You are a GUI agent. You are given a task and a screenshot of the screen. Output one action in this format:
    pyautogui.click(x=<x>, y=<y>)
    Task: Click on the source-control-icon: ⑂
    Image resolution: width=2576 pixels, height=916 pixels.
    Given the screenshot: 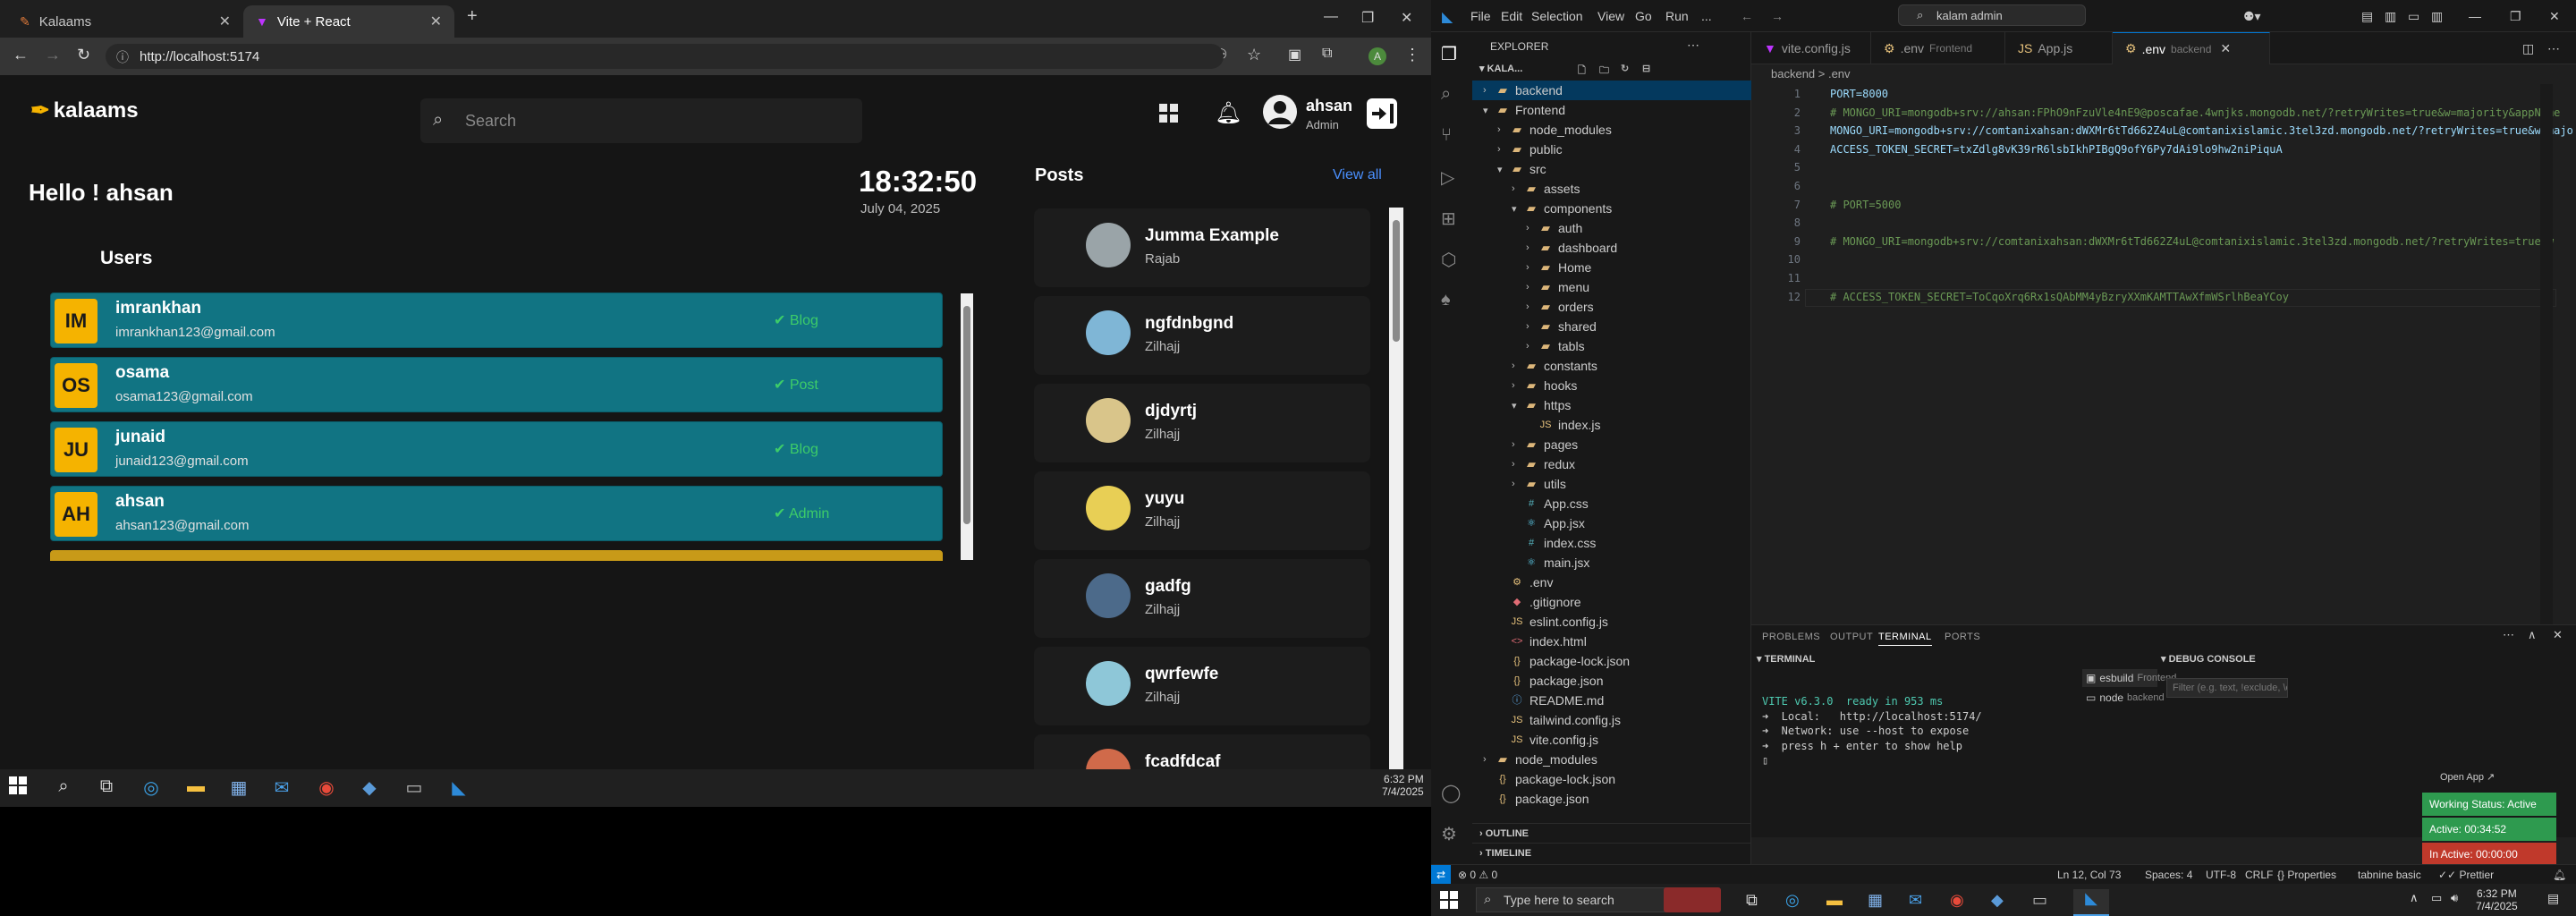 What is the action you would take?
    pyautogui.click(x=1451, y=136)
    